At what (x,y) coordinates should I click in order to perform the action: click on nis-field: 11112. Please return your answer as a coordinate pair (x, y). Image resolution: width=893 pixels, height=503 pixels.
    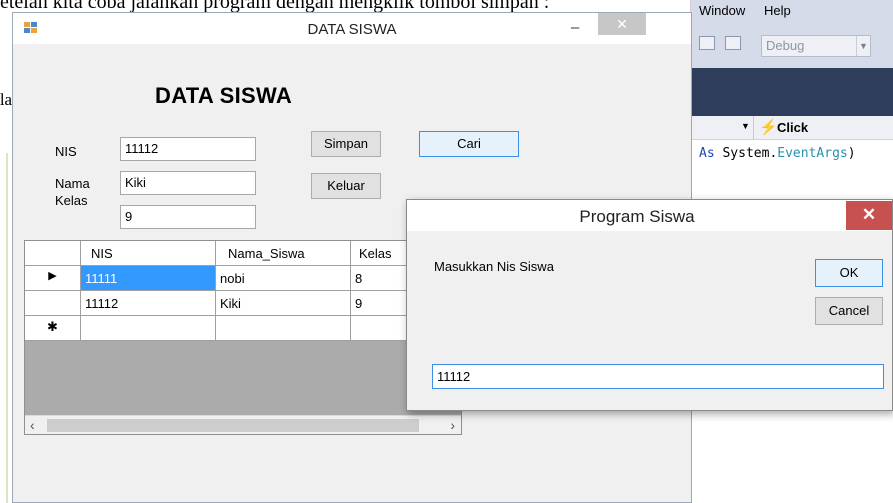
    Looking at the image, I should click on (188, 149).